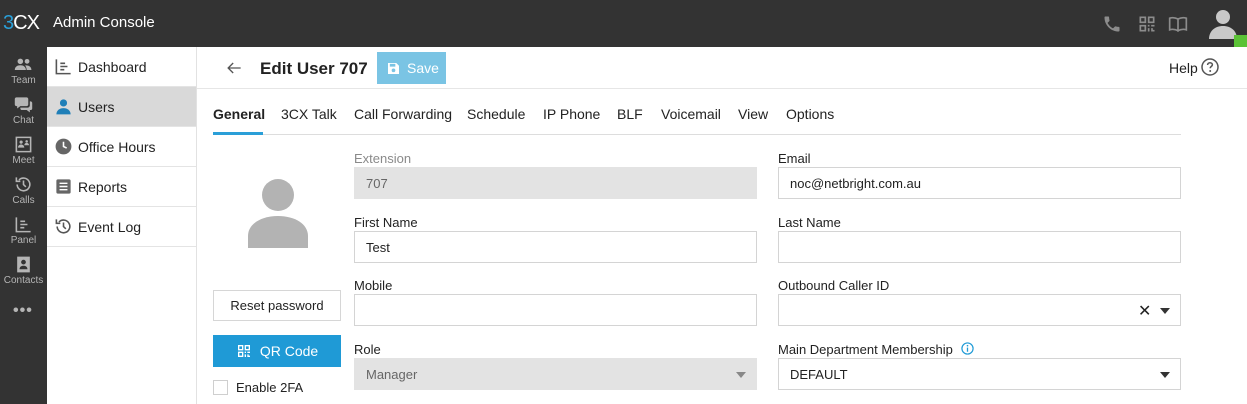 The height and width of the screenshot is (404, 1247). Describe the element at coordinates (555, 183) in the screenshot. I see `extension-field` at that location.